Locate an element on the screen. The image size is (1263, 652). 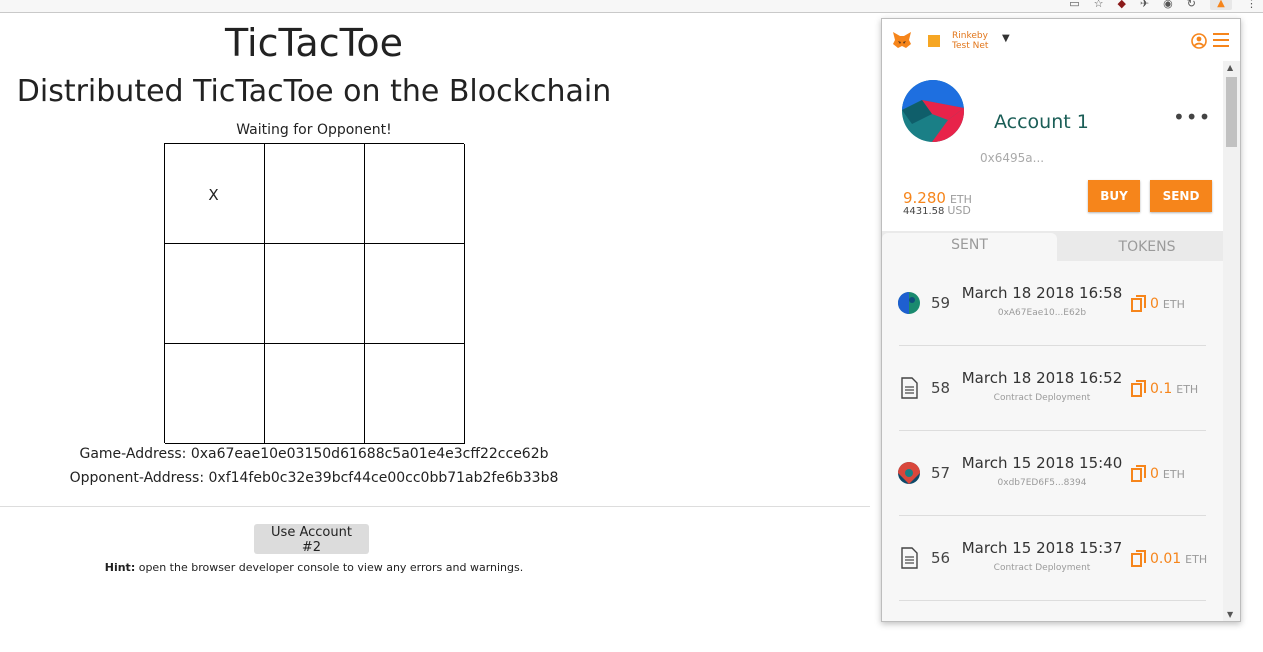
page-subtitle: Distributed TicTacToe on the Blockchain is located at coordinates (314, 91).